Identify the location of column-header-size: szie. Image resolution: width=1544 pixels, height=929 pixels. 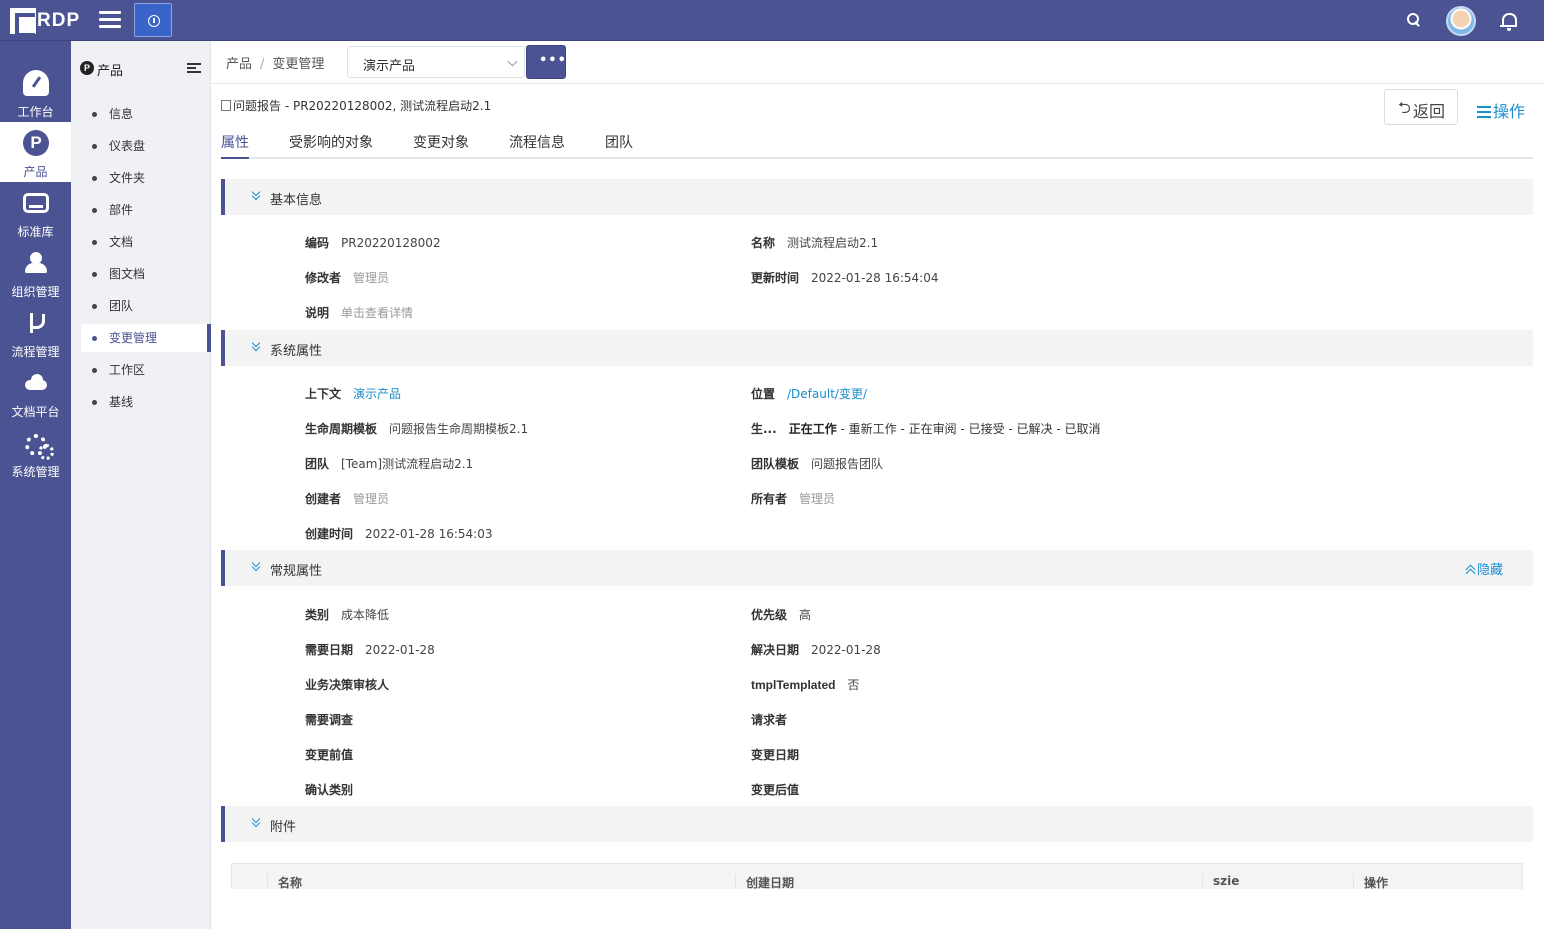
(1220, 881).